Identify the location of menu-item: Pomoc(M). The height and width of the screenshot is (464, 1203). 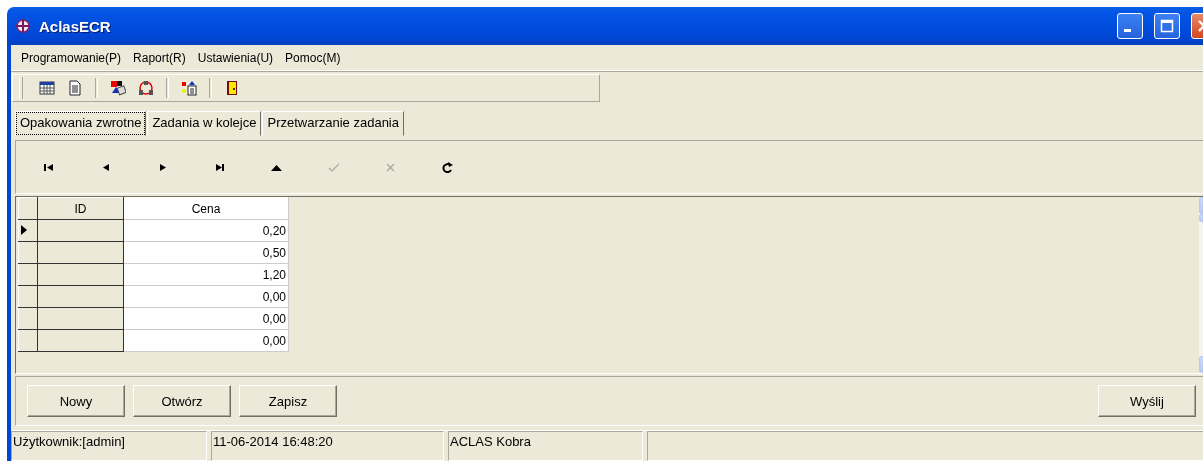
(313, 57).